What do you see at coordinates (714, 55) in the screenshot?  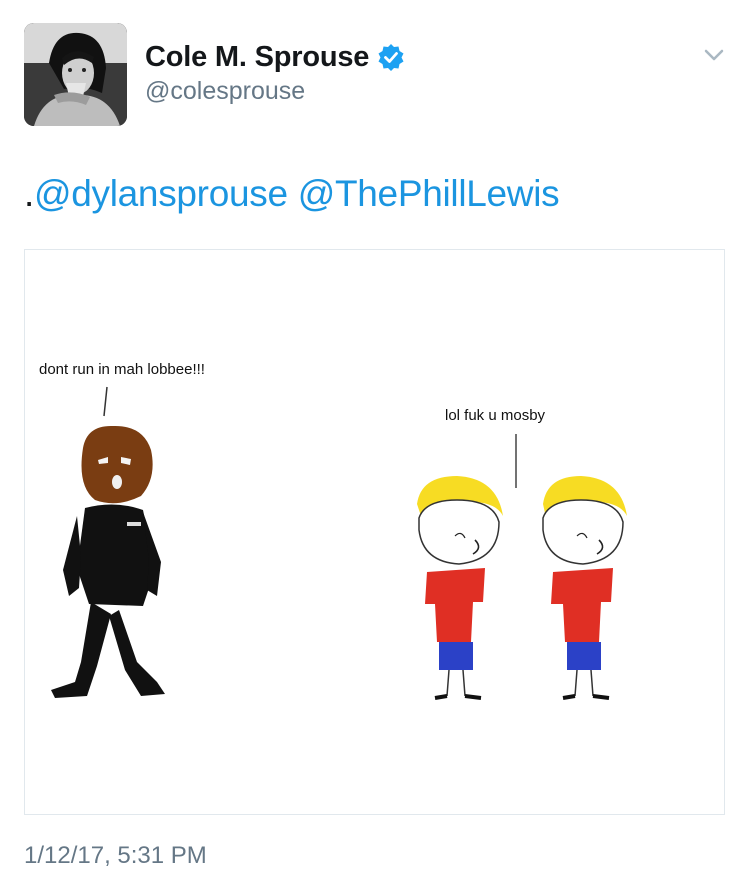 I see `chevron-down-icon` at bounding box center [714, 55].